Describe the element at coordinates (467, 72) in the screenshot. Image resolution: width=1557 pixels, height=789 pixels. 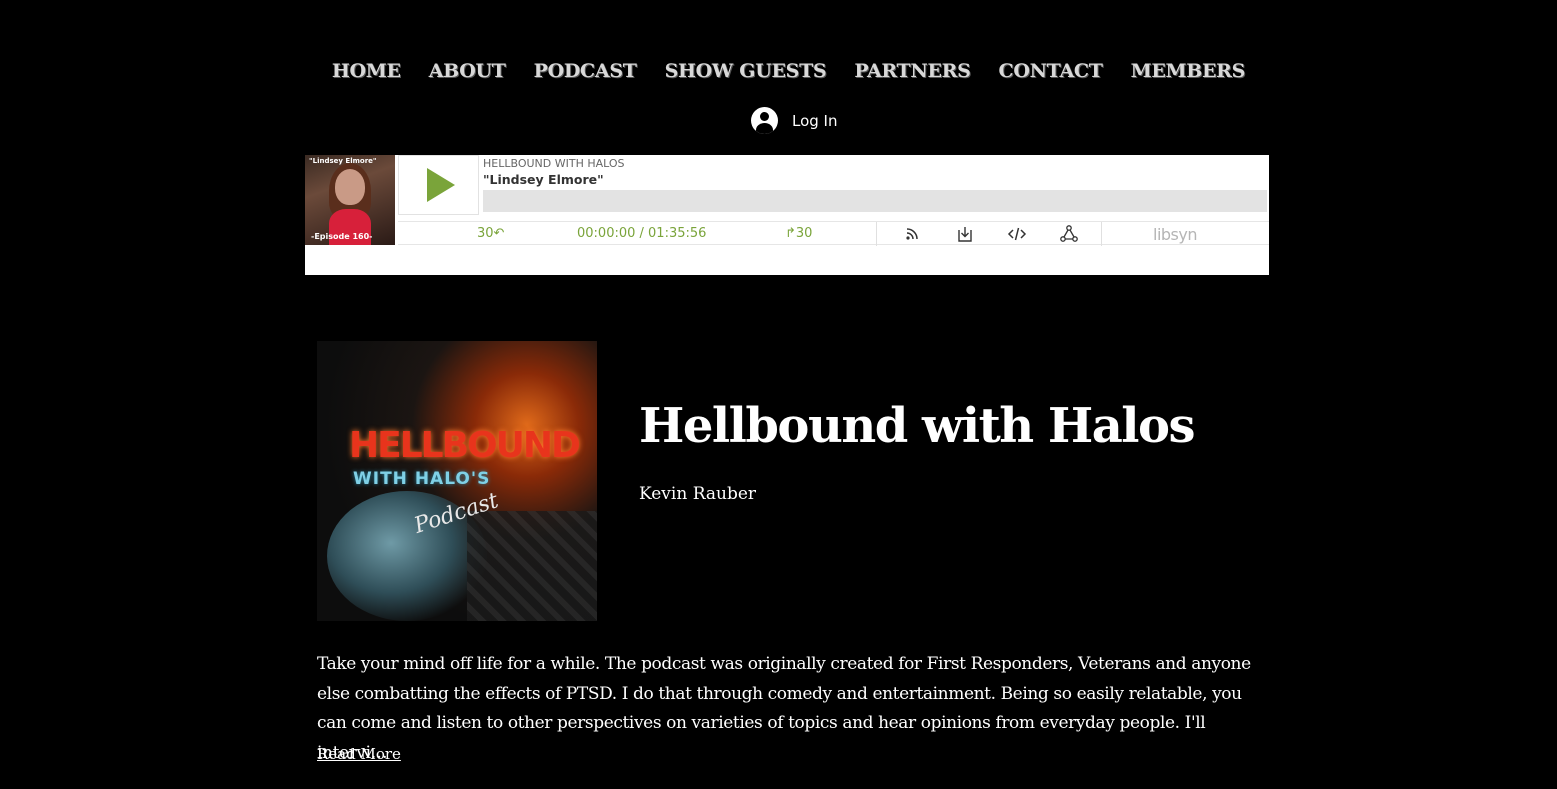
I see `nav-item-about: ABOUT` at that location.